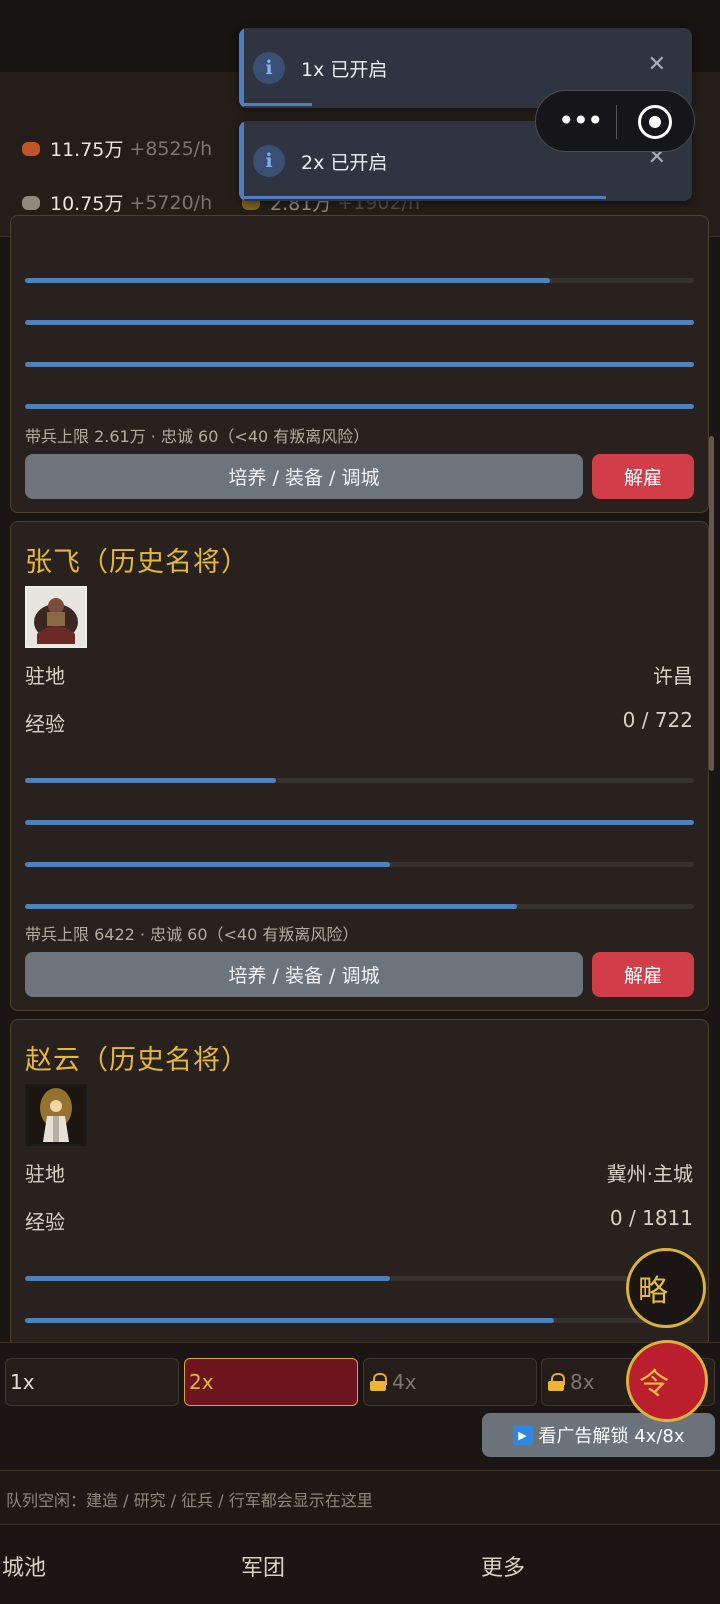 The height and width of the screenshot is (1604, 720). What do you see at coordinates (92, 1382) in the screenshot?
I see `speed-1x-button: 1x` at bounding box center [92, 1382].